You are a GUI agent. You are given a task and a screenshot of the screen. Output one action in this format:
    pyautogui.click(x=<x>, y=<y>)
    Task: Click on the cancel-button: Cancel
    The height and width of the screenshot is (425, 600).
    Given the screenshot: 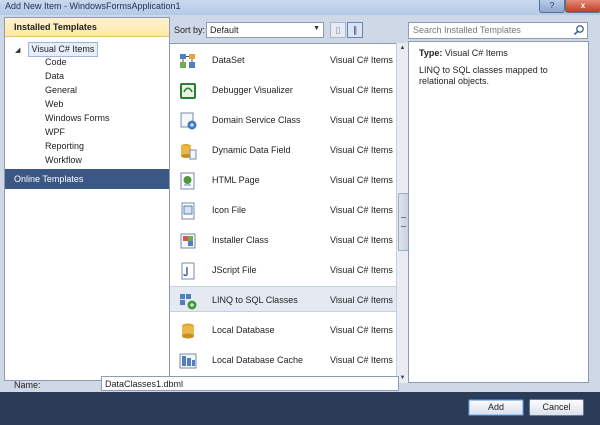 What is the action you would take?
    pyautogui.click(x=556, y=407)
    